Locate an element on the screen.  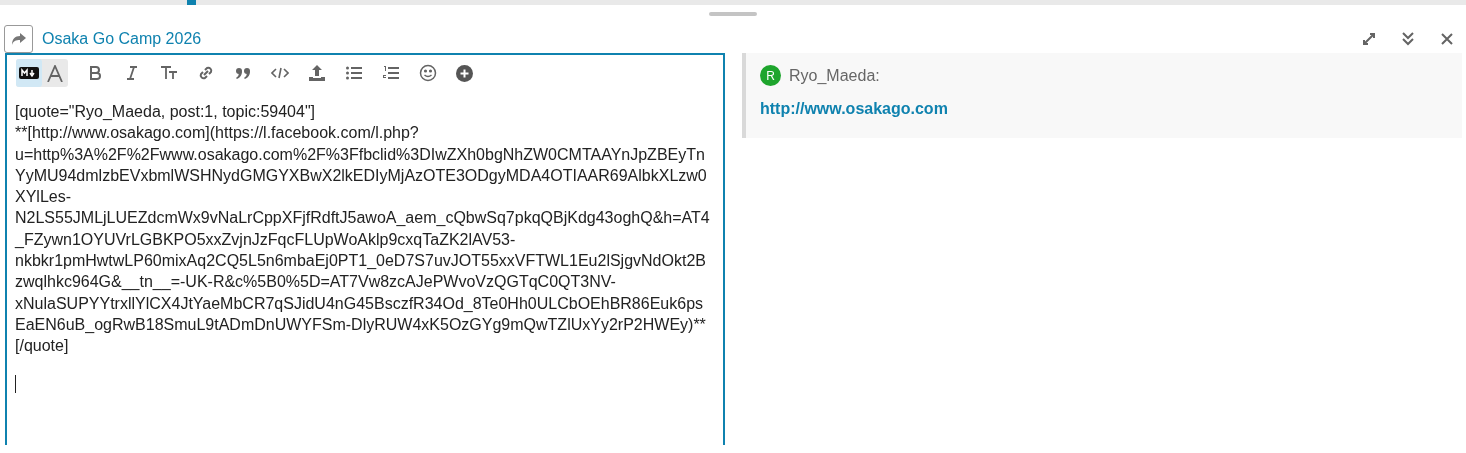
link-icon is located at coordinates (205, 73).